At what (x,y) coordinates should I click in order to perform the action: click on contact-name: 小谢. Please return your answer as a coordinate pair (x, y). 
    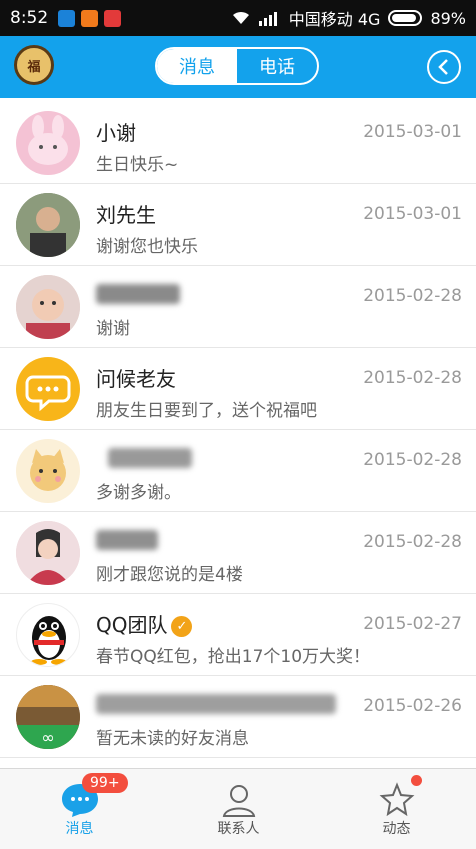
    Looking at the image, I should click on (116, 133).